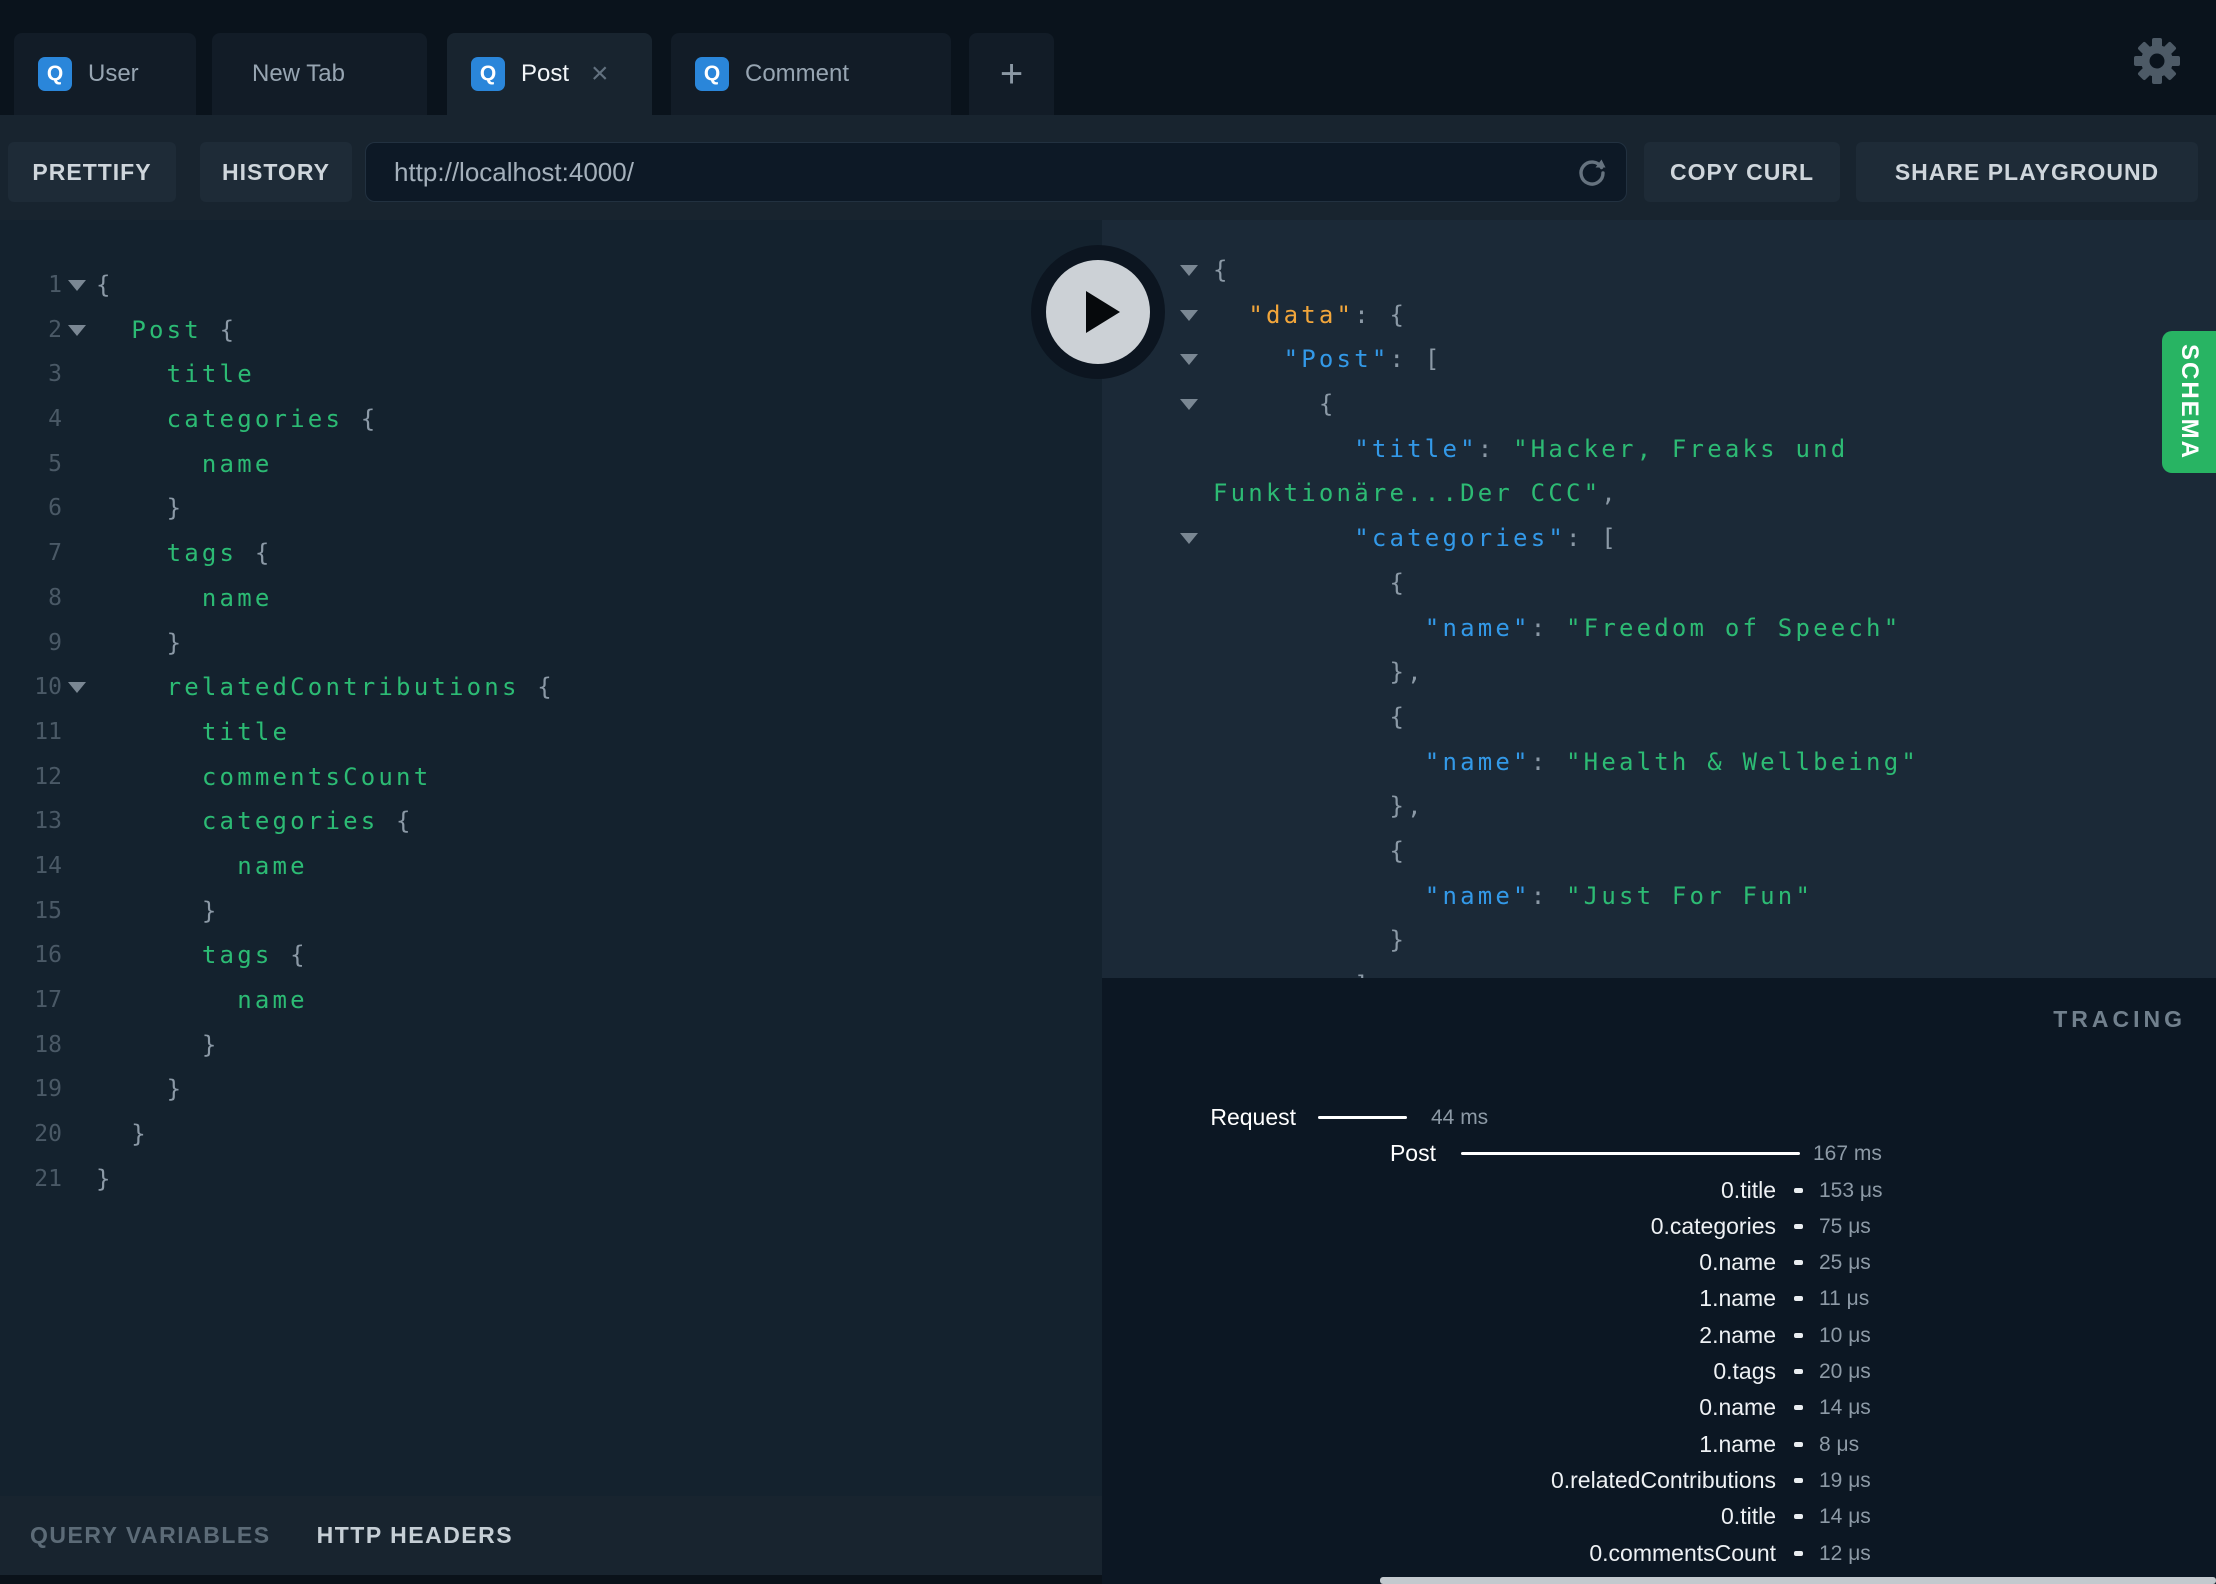  I want to click on bottom-strip, so click(551, 1579).